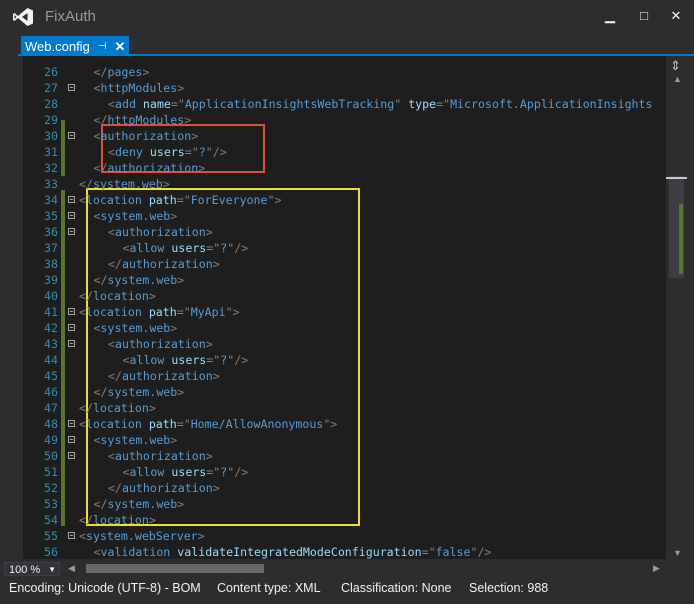 This screenshot has width=694, height=604. I want to click on code-token: ApplicationInsightsWebTracking, so click(289, 104).